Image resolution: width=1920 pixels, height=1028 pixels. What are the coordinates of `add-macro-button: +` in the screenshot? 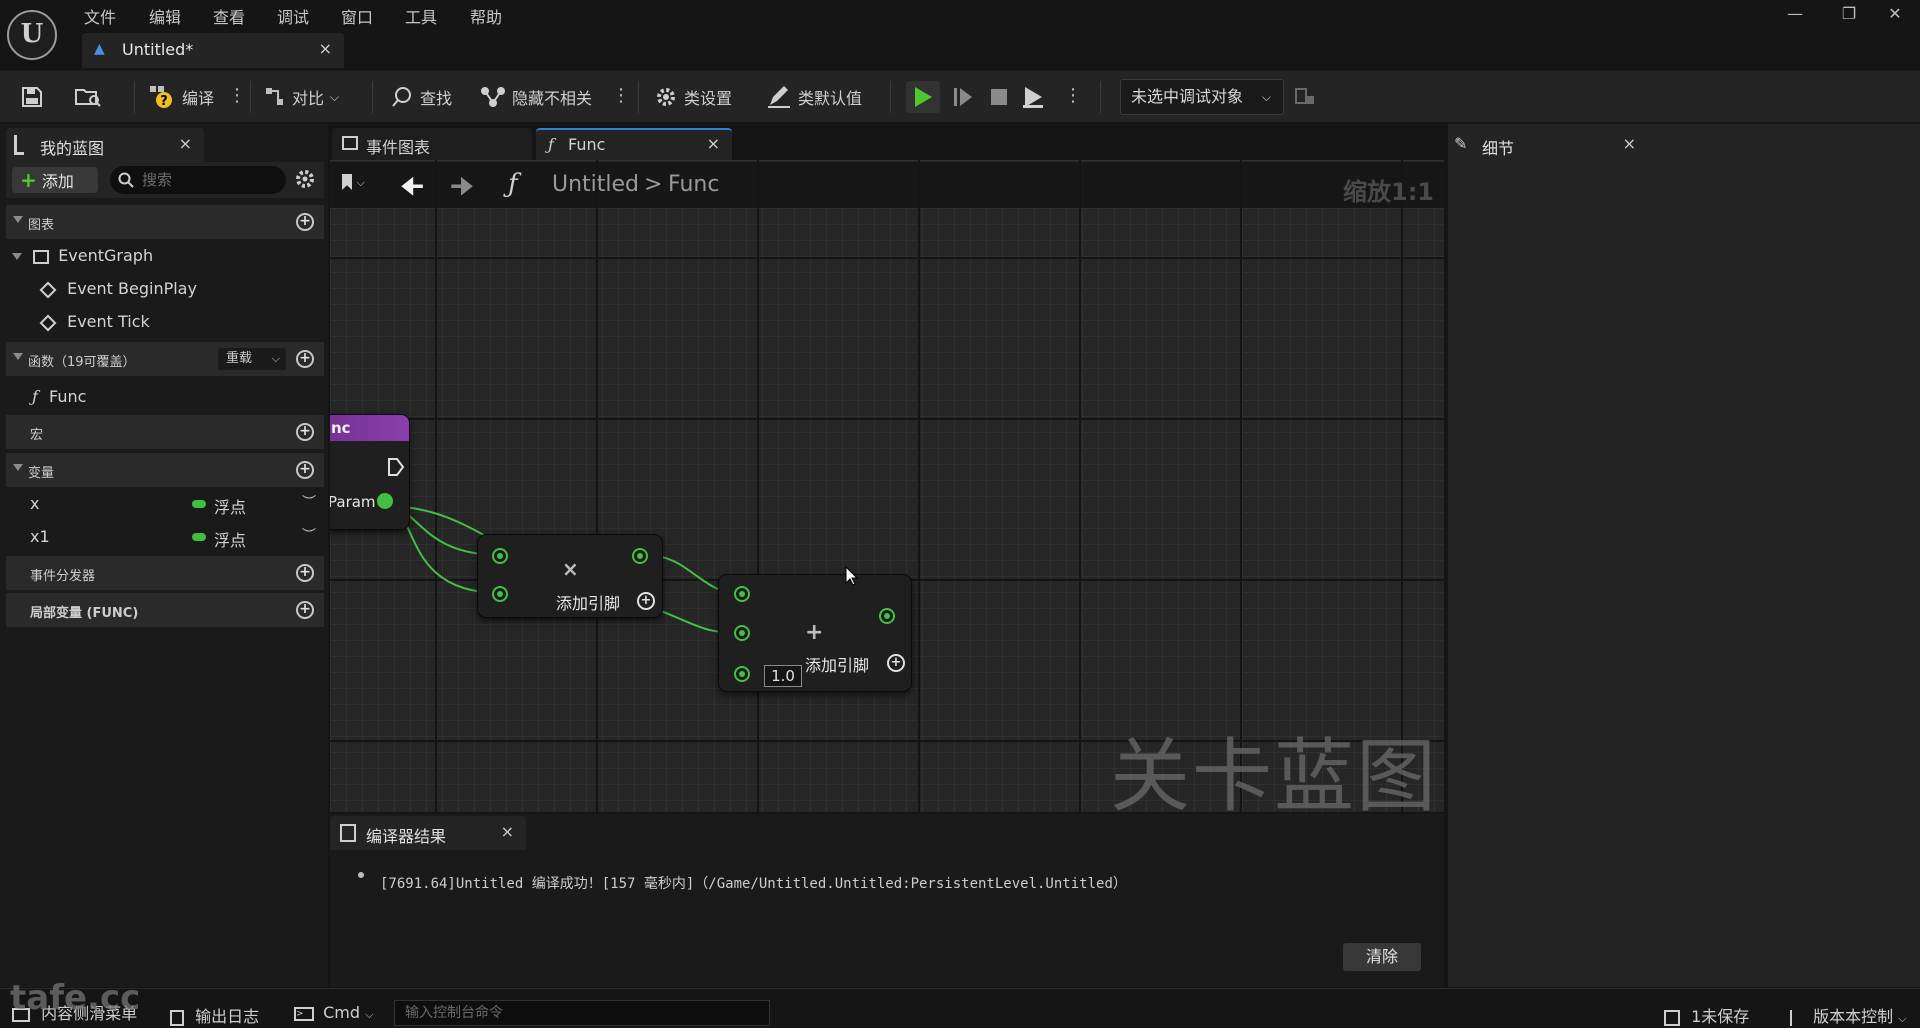 It's located at (305, 432).